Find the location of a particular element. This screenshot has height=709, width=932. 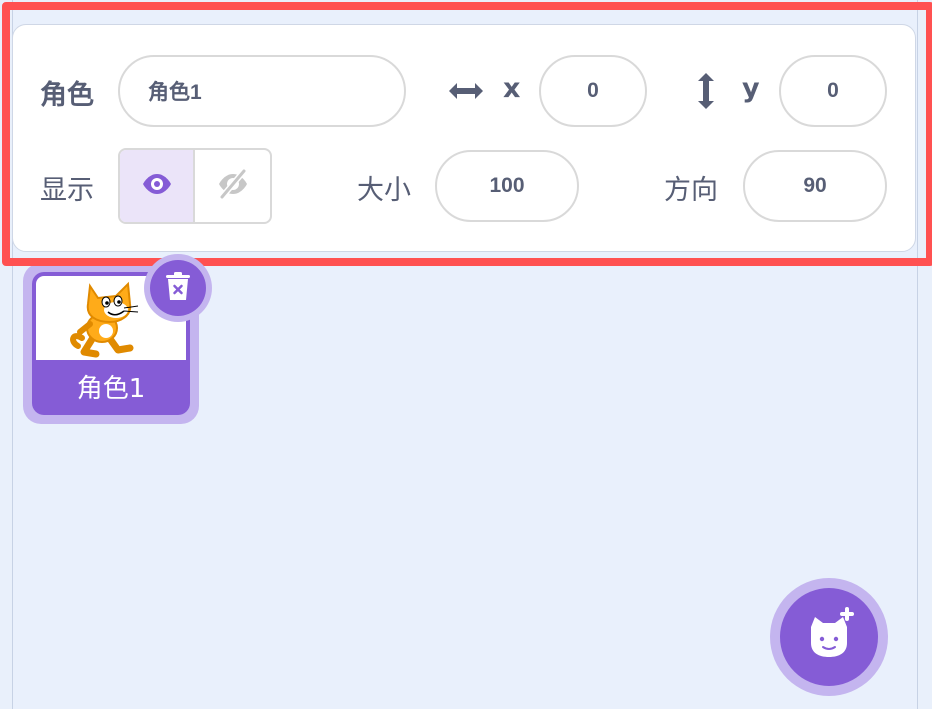

size-input: 100 is located at coordinates (507, 186).